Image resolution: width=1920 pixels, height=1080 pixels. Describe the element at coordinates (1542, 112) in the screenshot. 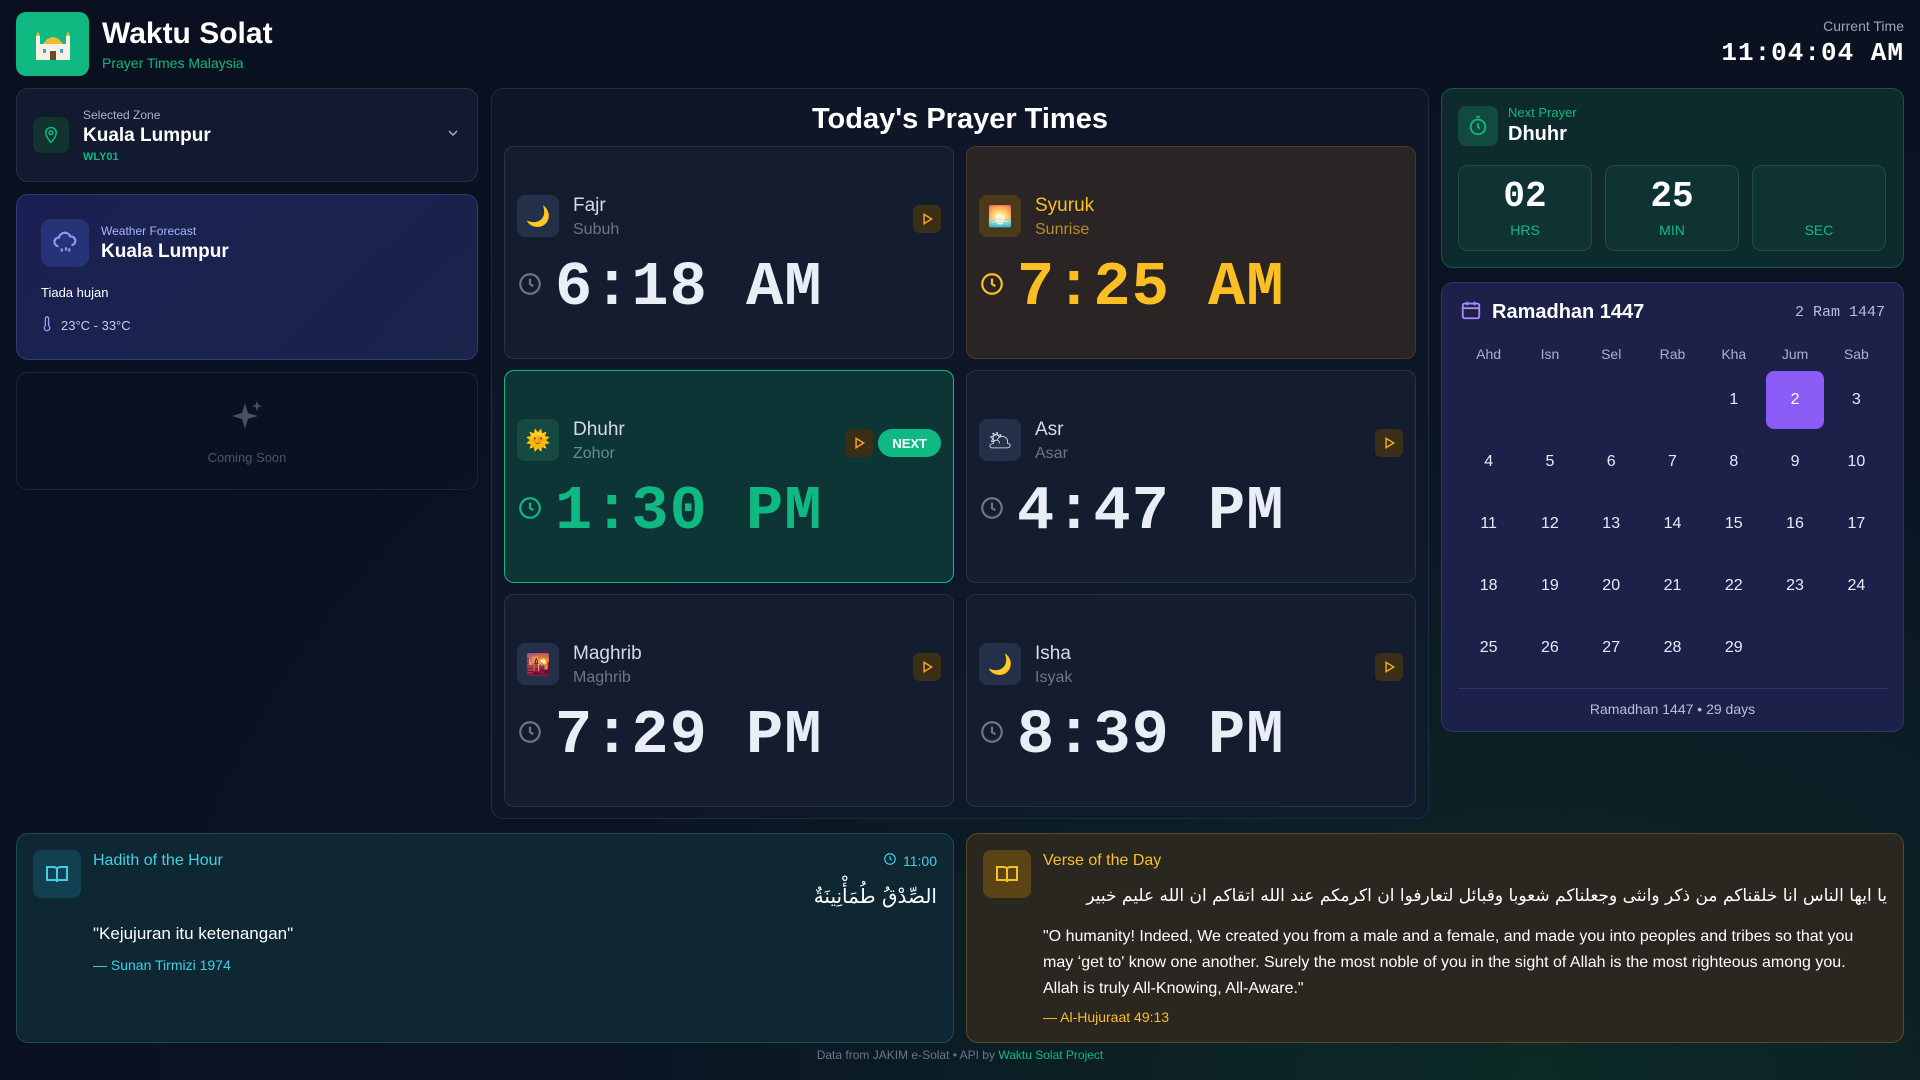

I see `next-prayer-label: Next Prayer` at that location.